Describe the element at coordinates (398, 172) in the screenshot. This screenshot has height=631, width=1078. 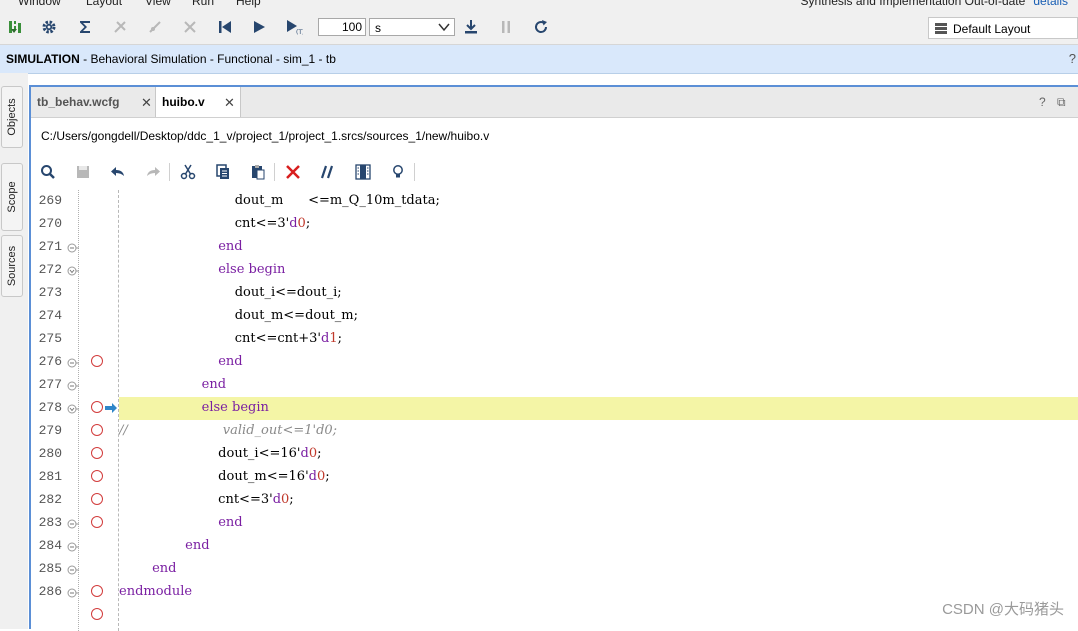
I see `lightbulb-icon` at that location.